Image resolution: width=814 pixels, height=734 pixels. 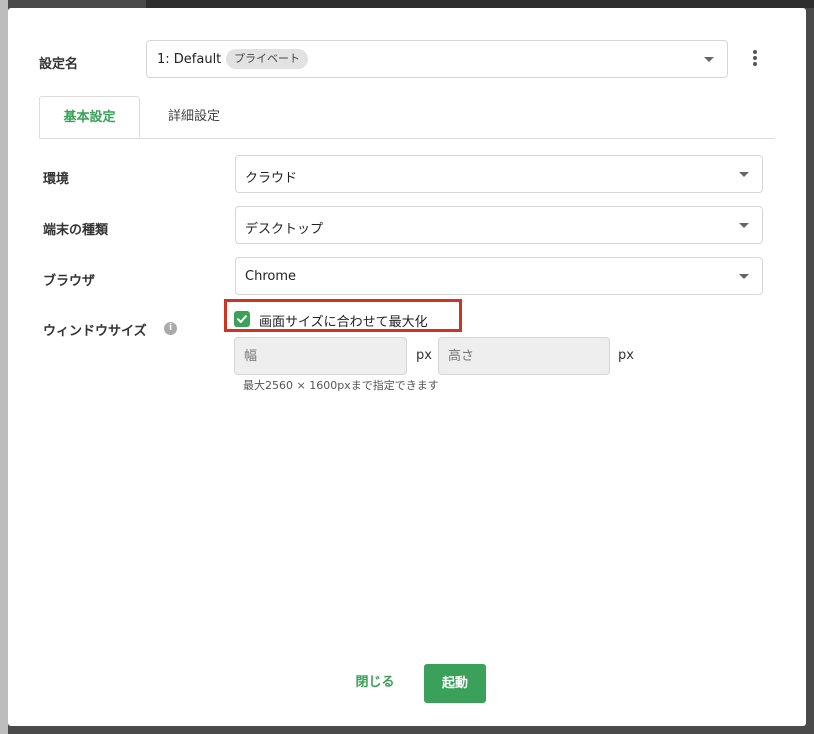 I want to click on kebab-menu-icon, so click(x=755, y=60).